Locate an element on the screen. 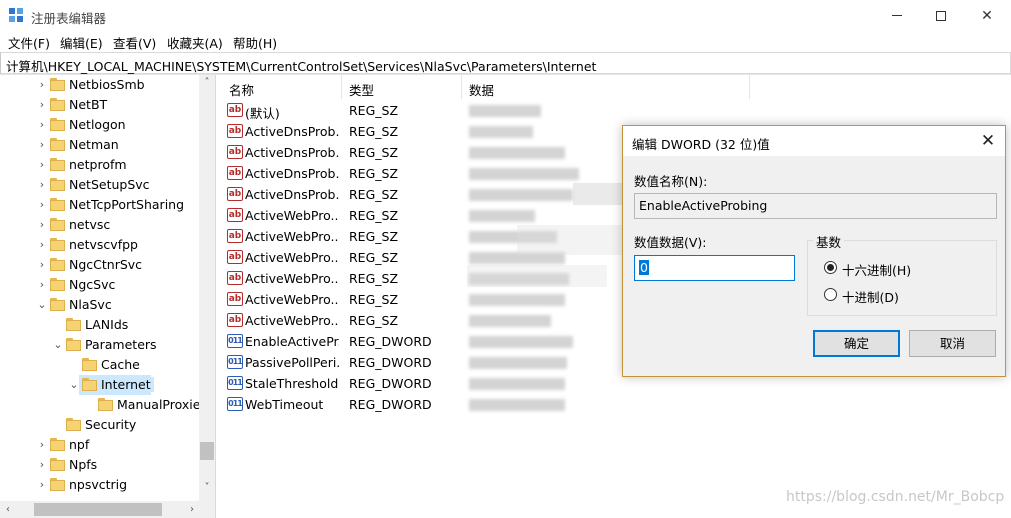  tree-item: › NetbiosSmb is located at coordinates (100, 85).